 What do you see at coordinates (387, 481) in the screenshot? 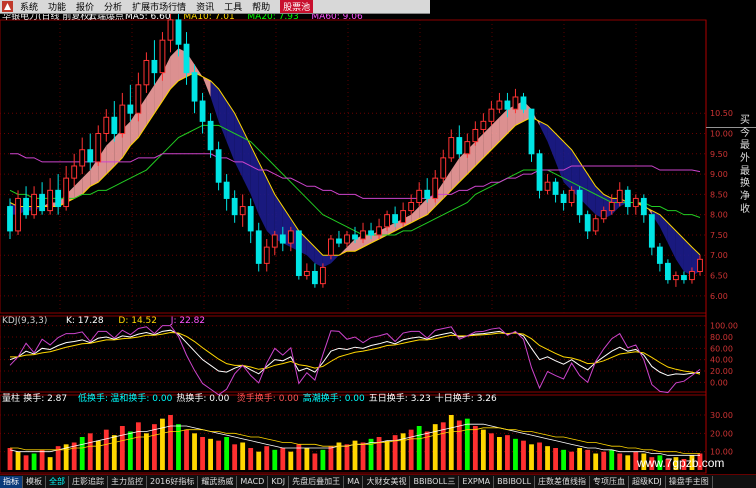
I see `tab-formula: 大财女美视` at bounding box center [387, 481].